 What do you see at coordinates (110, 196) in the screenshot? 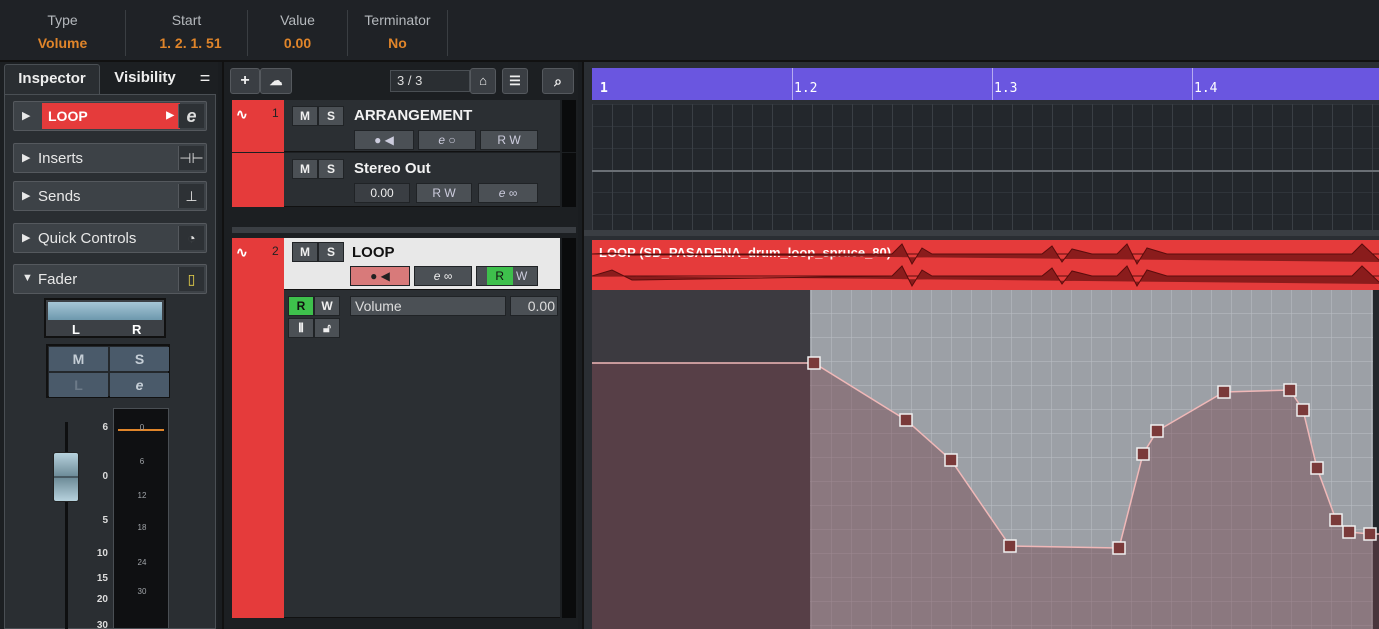
I see `section-sends: ▶ Sends ⊥` at bounding box center [110, 196].